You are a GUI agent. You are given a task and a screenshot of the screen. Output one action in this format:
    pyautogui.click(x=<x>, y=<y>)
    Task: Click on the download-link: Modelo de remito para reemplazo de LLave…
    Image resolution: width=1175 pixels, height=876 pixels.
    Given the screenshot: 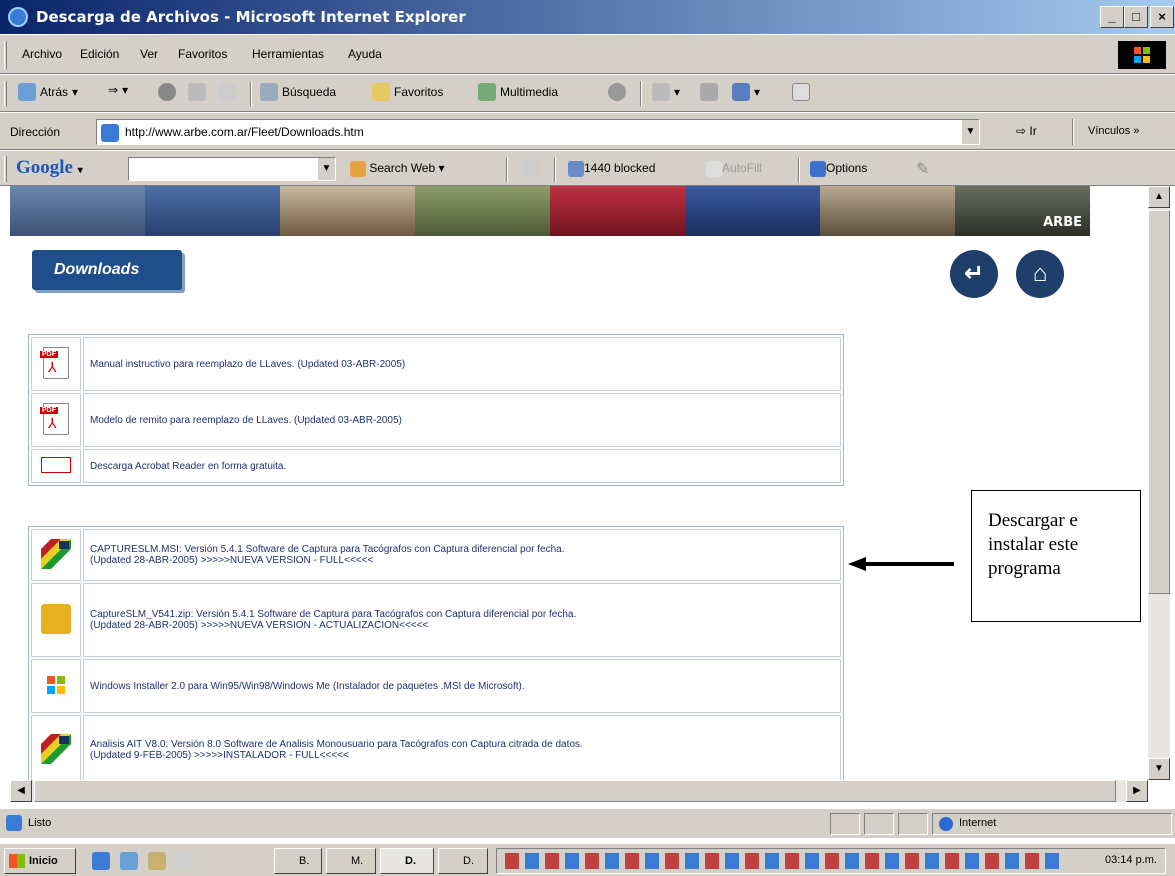 What is the action you would take?
    pyautogui.click(x=462, y=420)
    